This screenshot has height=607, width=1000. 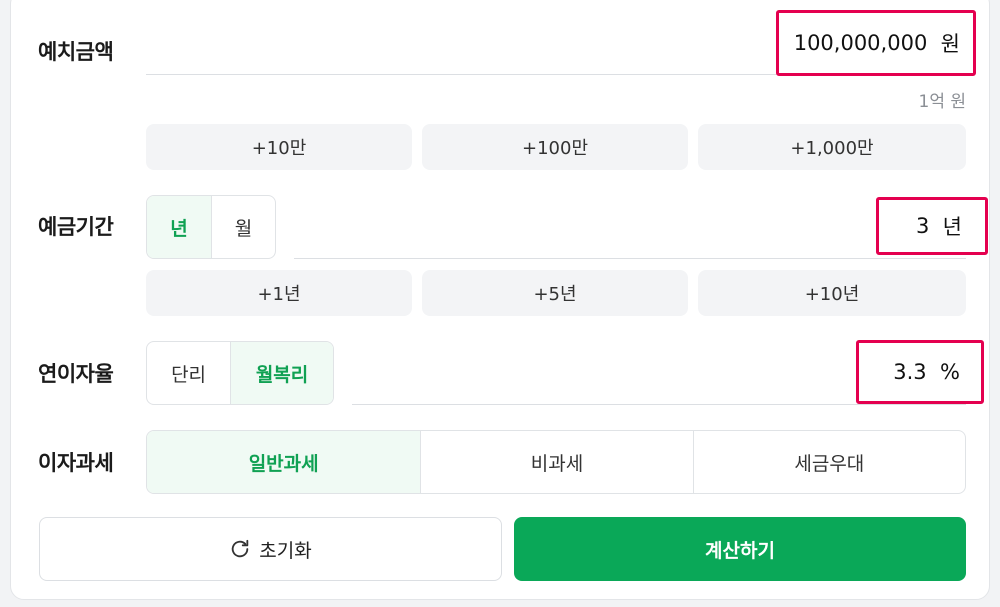 I want to click on calculate-button-label: 계산하기, so click(x=740, y=550).